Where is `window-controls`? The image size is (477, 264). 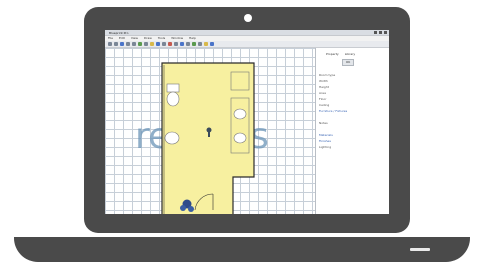 window-controls is located at coordinates (380, 32).